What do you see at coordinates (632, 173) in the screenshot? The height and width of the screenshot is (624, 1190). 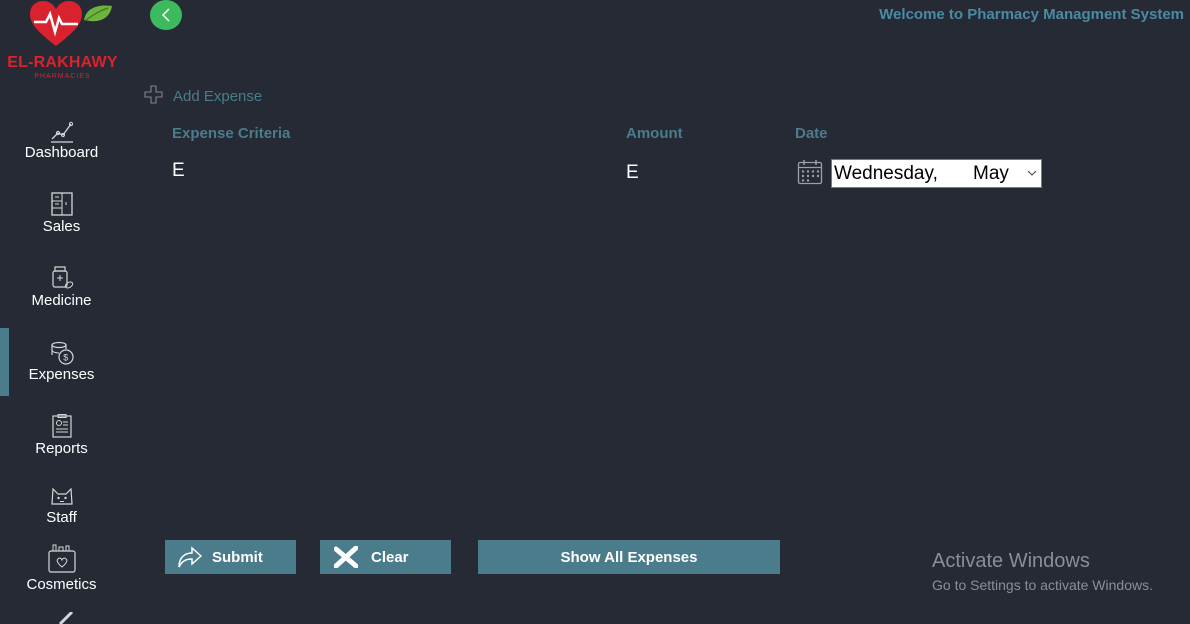 I see `amount-field: E` at bounding box center [632, 173].